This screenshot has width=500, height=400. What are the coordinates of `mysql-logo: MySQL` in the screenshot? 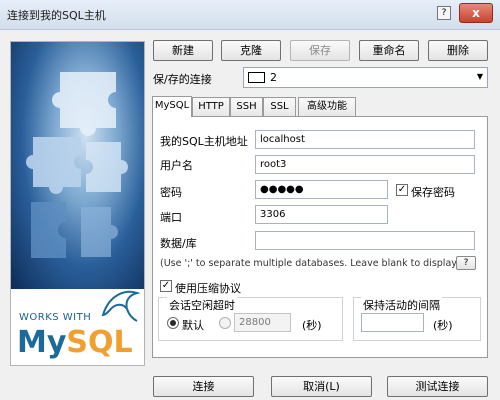 It's located at (75, 342).